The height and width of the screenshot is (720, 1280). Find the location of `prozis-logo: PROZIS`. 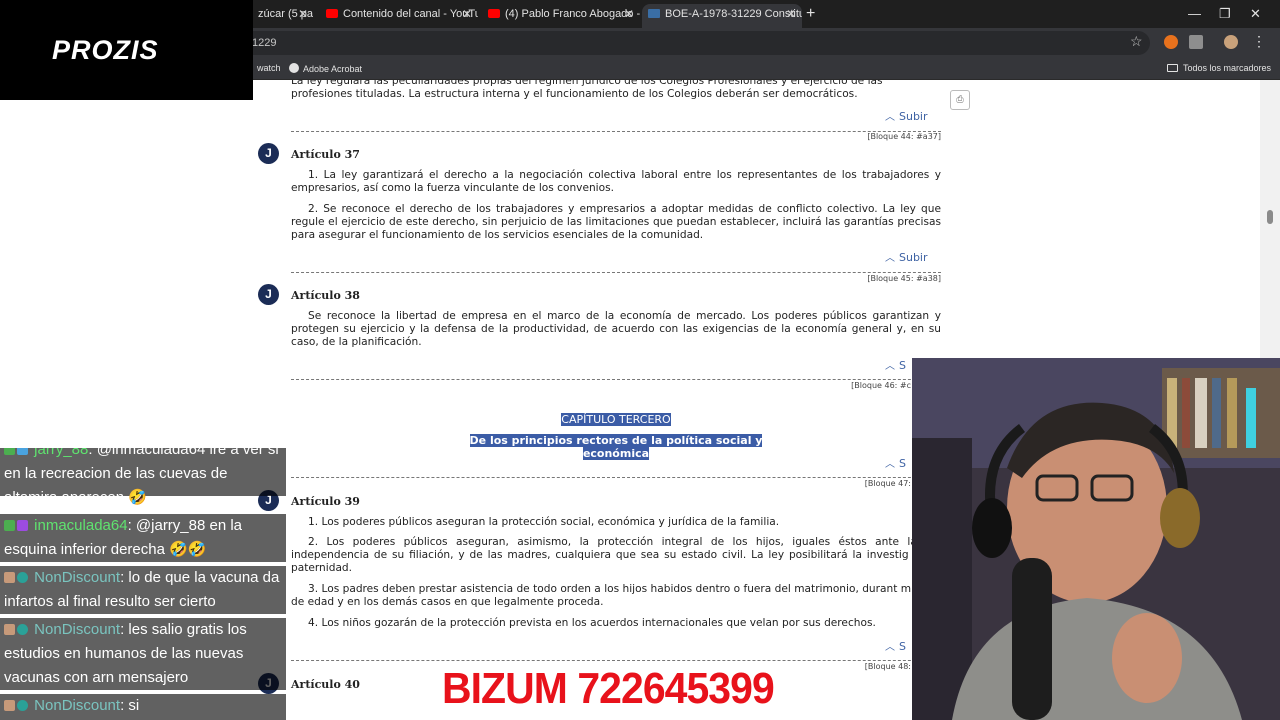

prozis-logo: PROZIS is located at coordinates (105, 50).